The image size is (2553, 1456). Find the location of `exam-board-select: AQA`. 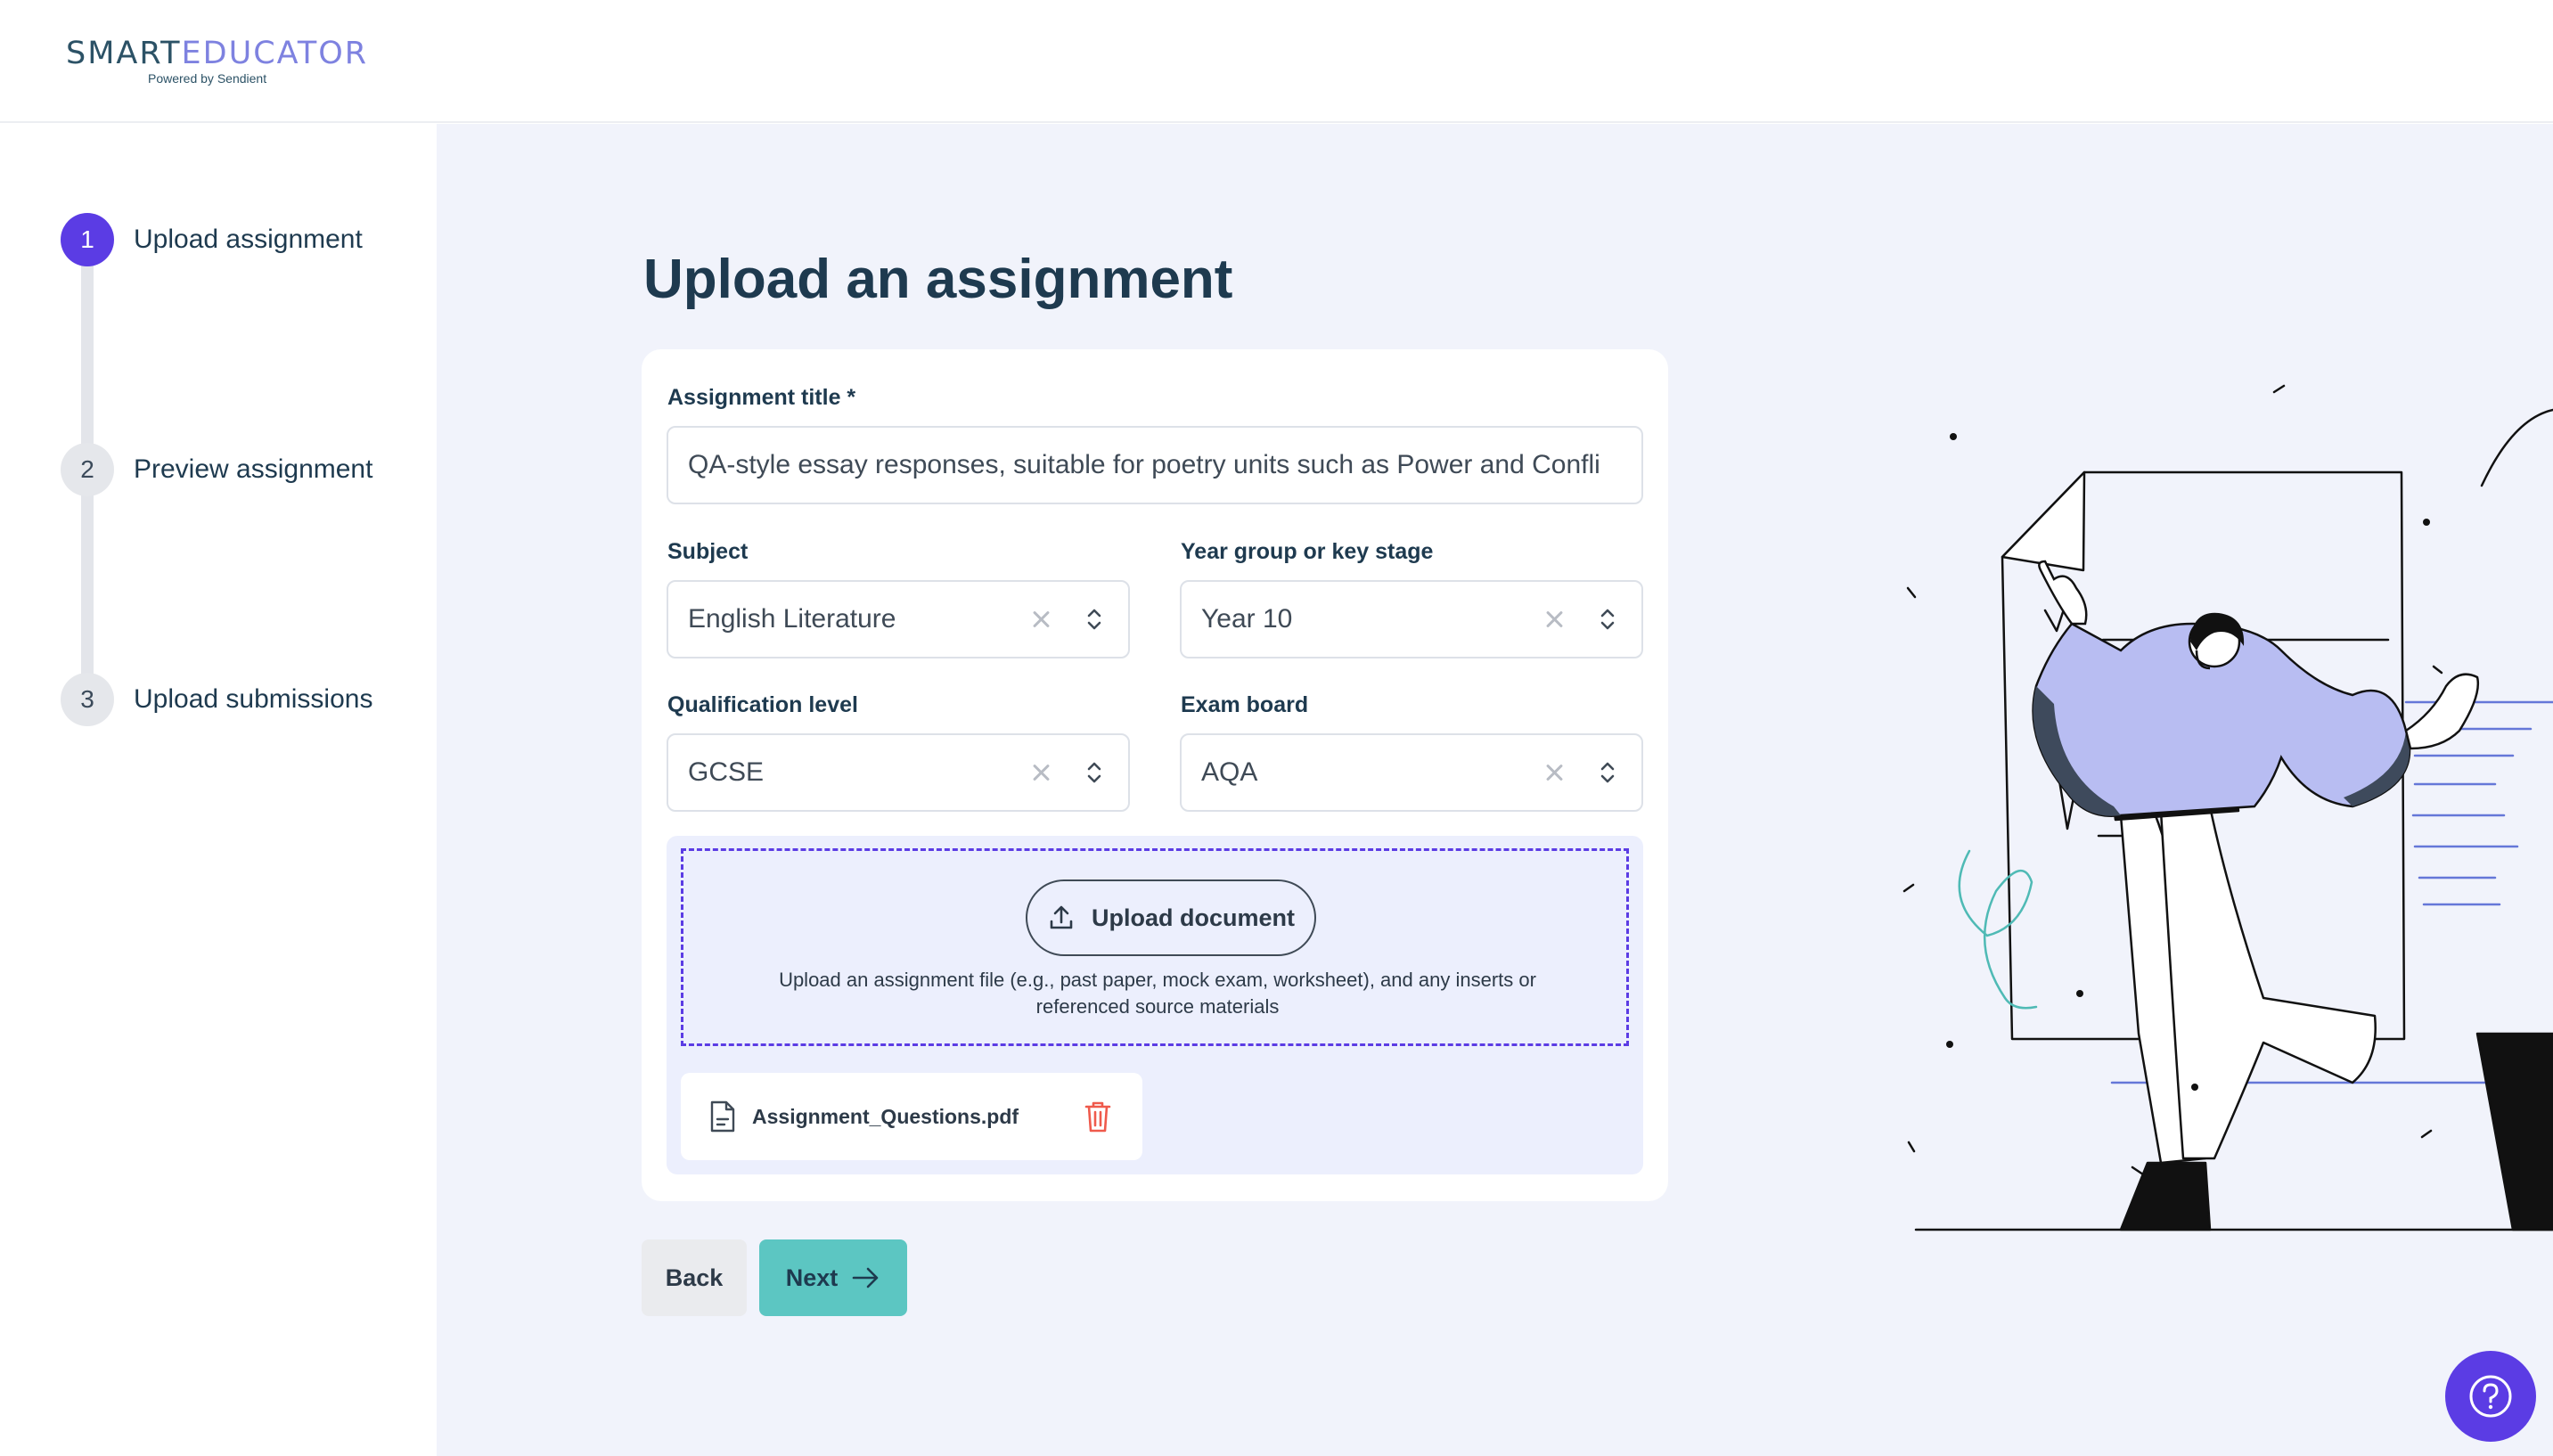

exam-board-select: AQA is located at coordinates (1411, 772).